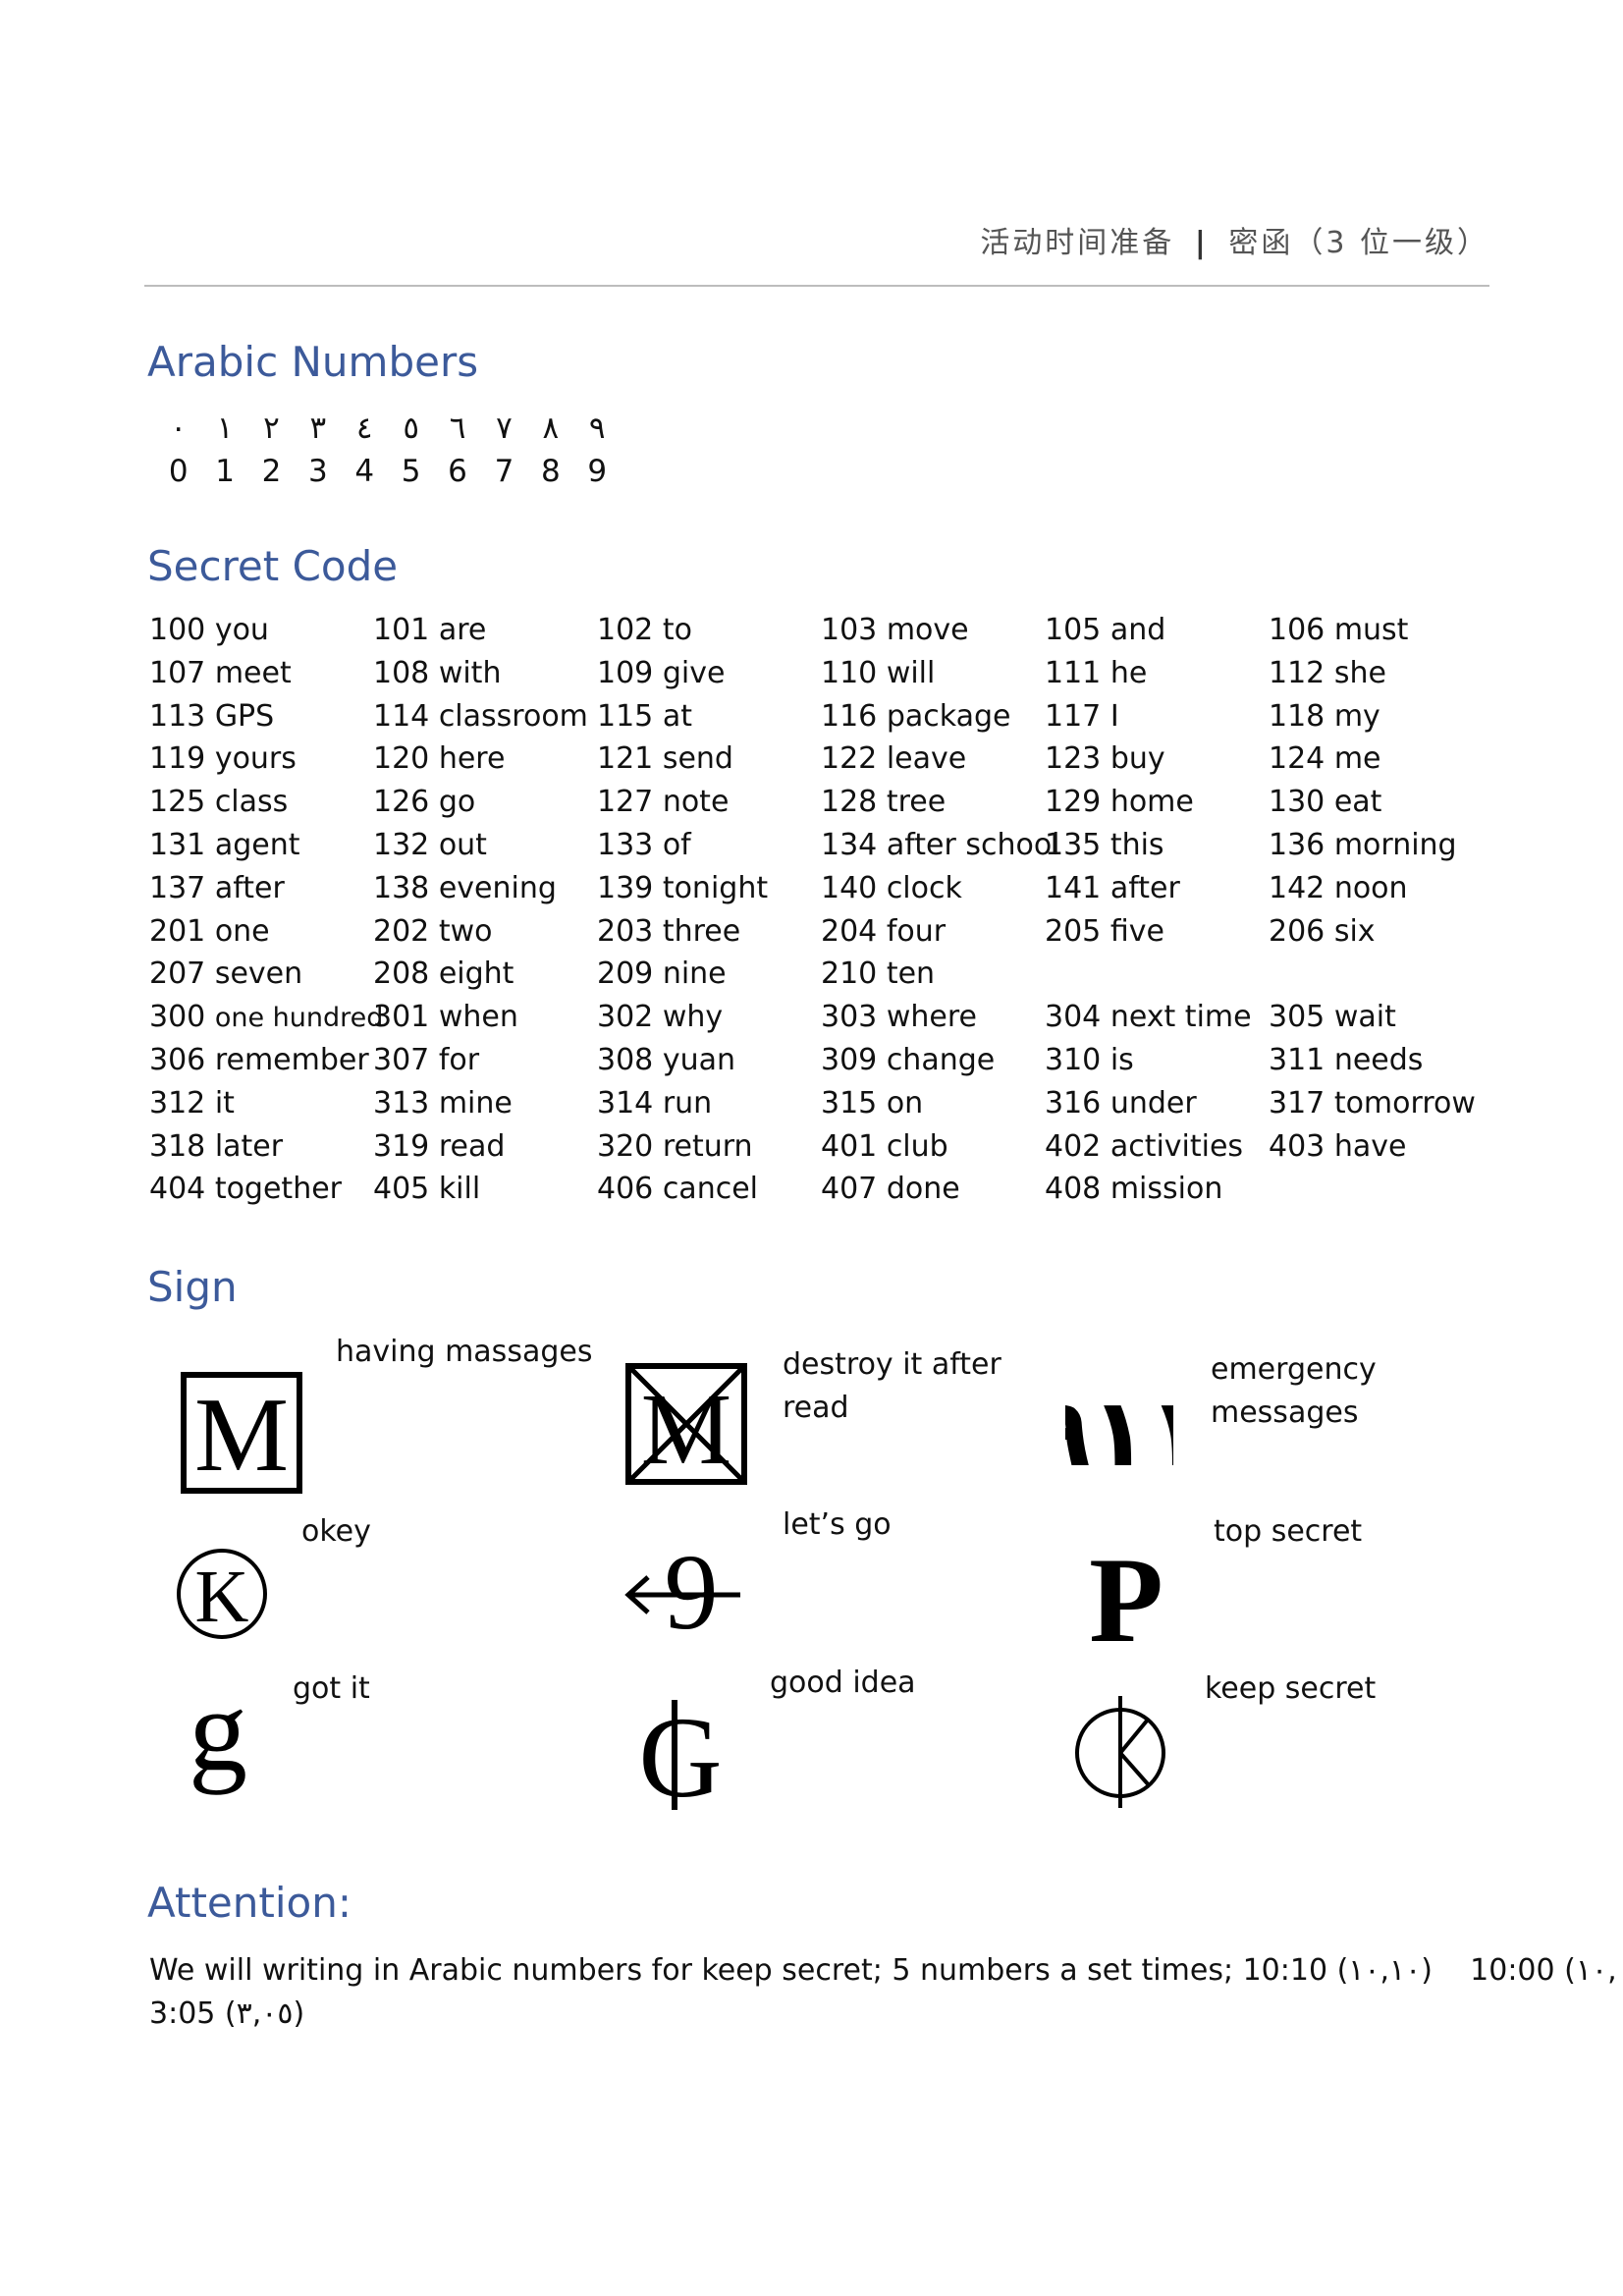 The width and height of the screenshot is (1623, 2296). I want to click on code-number: 105, so click(1073, 630).